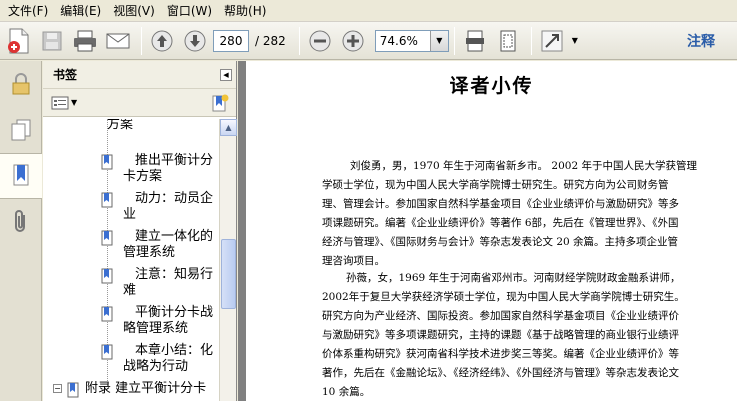 The width and height of the screenshot is (737, 401). What do you see at coordinates (231, 40) in the screenshot?
I see `page-number-input` at bounding box center [231, 40].